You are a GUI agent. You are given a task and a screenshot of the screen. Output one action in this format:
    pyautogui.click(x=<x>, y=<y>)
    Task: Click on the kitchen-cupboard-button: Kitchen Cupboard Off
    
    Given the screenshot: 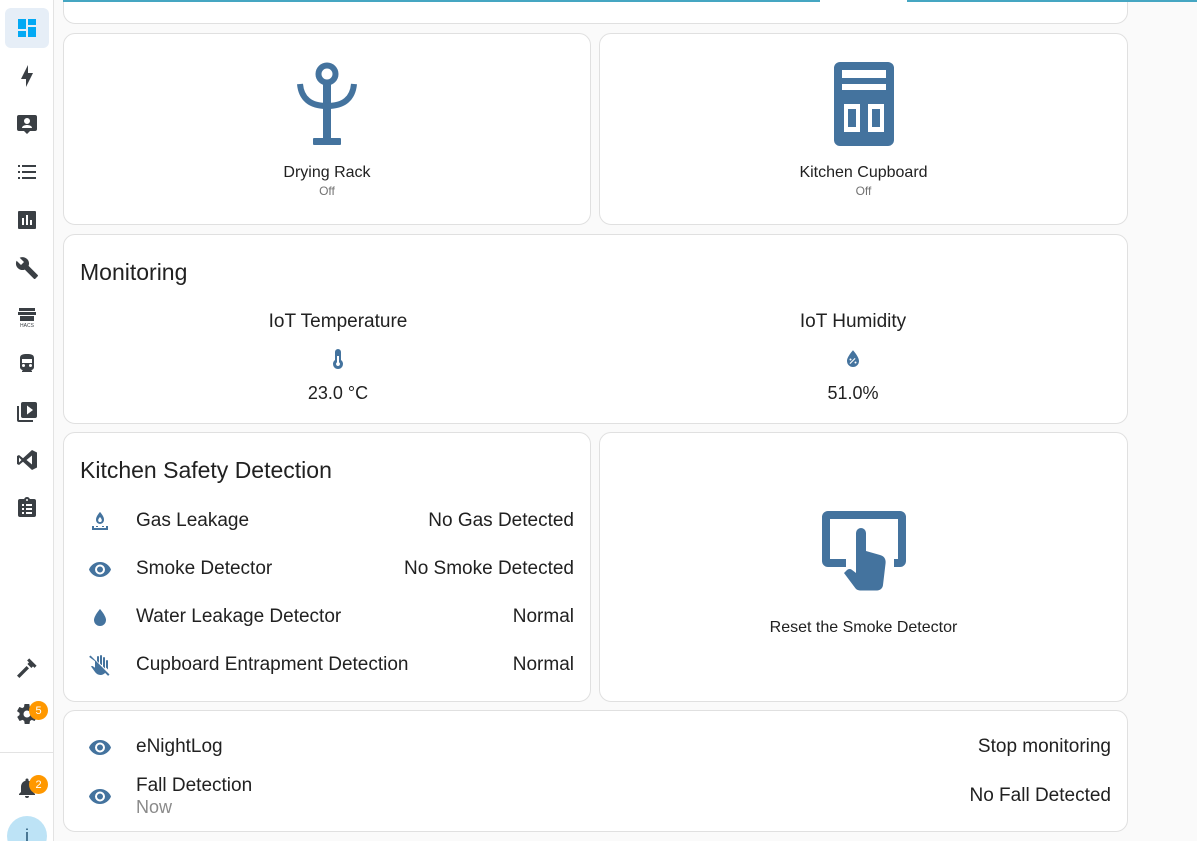 What is the action you would take?
    pyautogui.click(x=863, y=129)
    